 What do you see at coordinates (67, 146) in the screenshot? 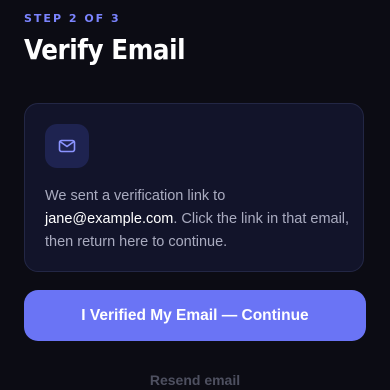
I see `mail-icon` at bounding box center [67, 146].